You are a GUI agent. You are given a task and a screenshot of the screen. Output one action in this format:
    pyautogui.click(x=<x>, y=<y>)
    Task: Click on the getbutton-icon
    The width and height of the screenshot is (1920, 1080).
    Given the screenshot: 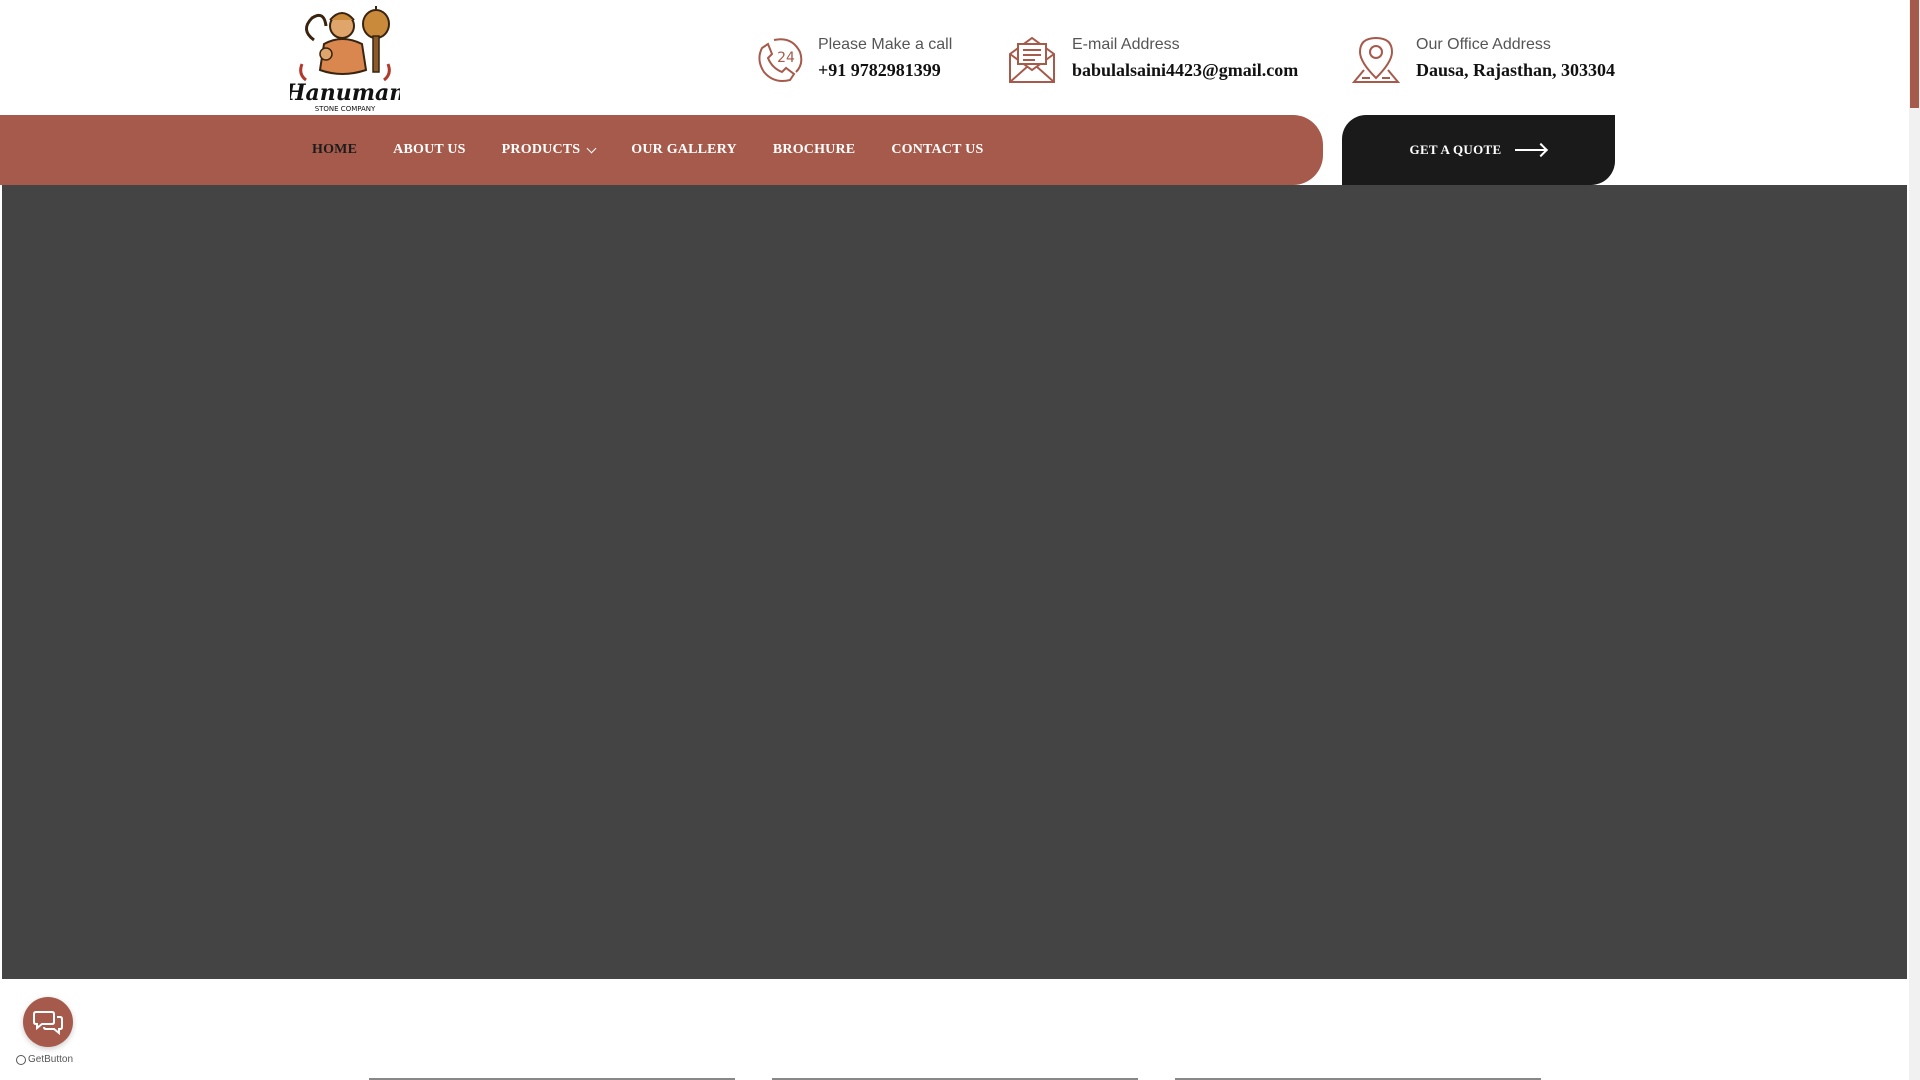 What is the action you would take?
    pyautogui.click(x=21, y=1059)
    